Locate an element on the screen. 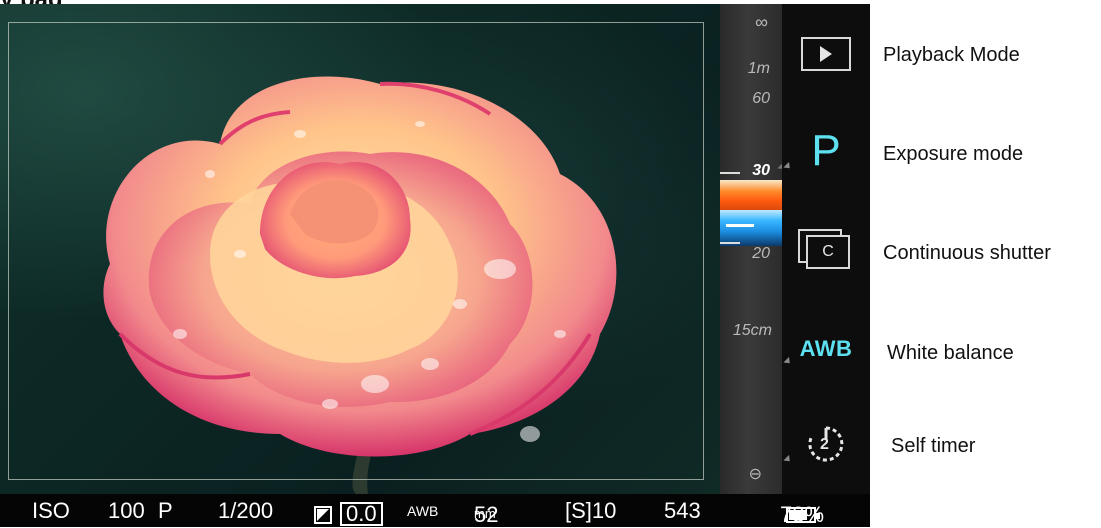  battery-status: 73% is located at coordinates (802, 512).